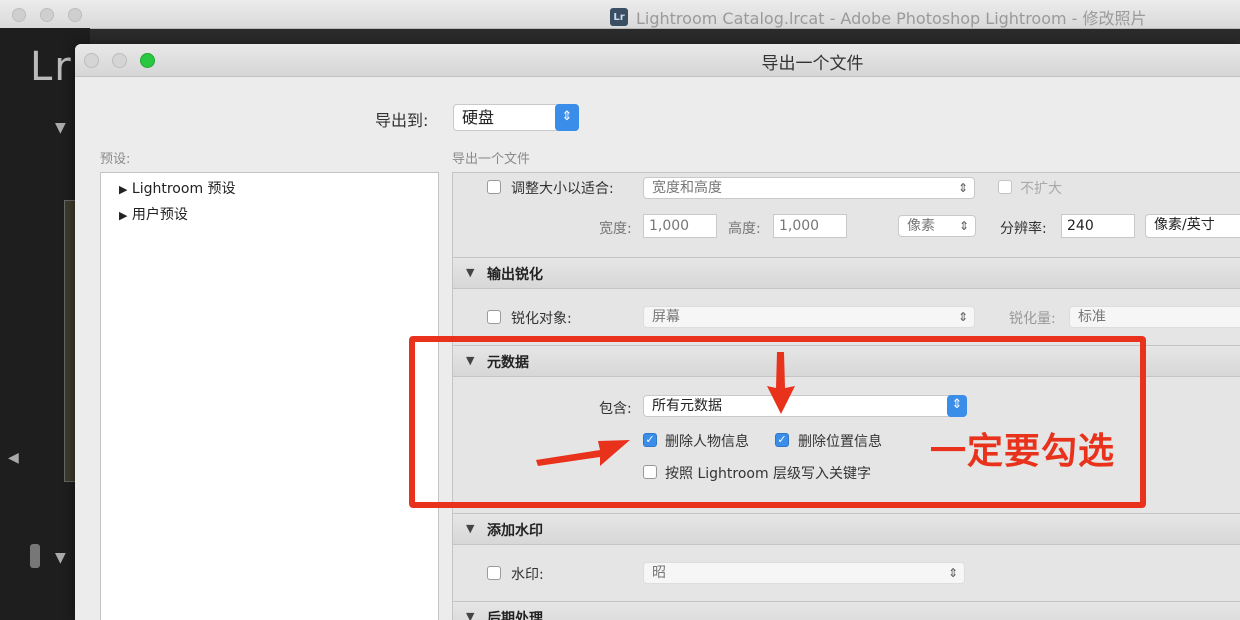 The height and width of the screenshot is (620, 1240). I want to click on arrow-down-icon, so click(781, 383).